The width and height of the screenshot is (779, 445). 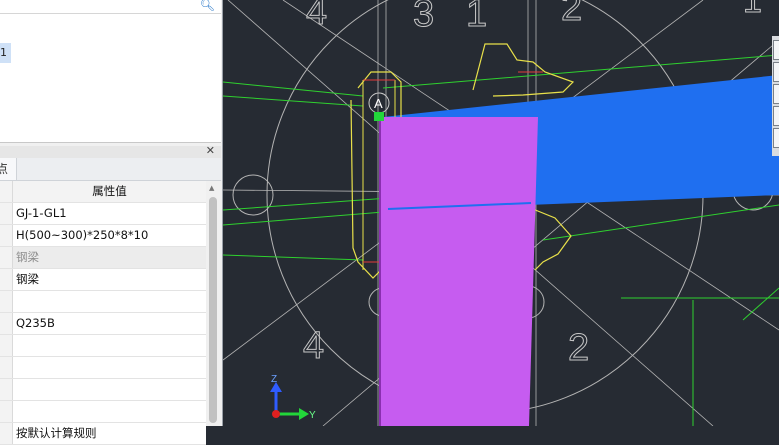 What do you see at coordinates (109, 191) in the screenshot?
I see `header-value-cell: 属性值` at bounding box center [109, 191].